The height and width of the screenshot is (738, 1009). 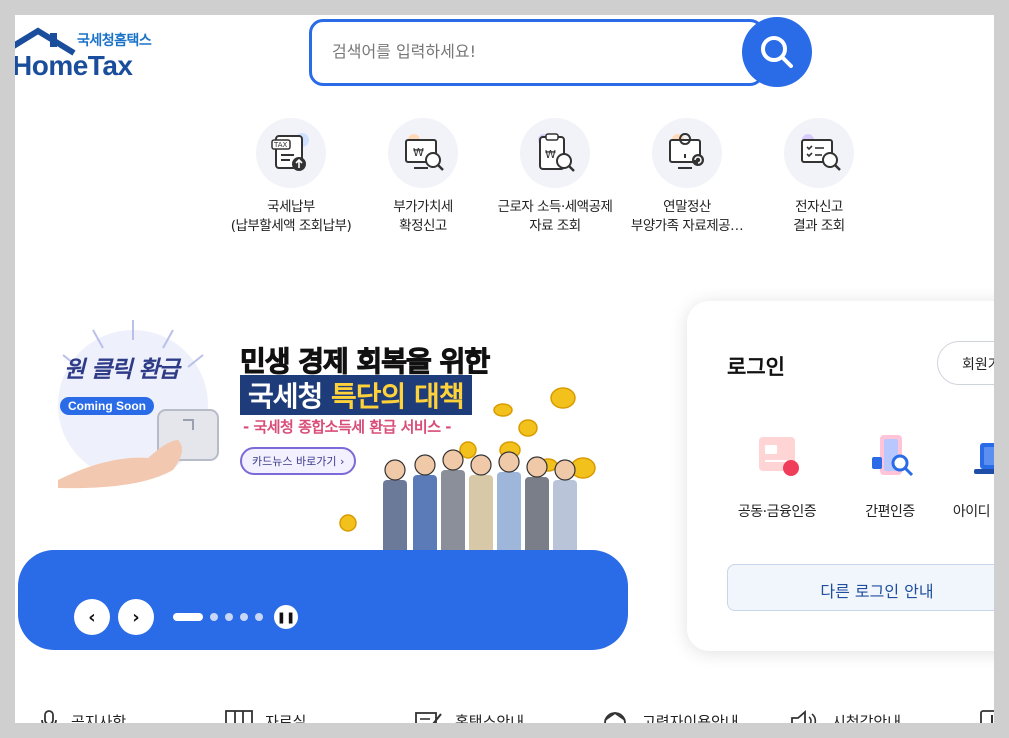 What do you see at coordinates (423, 216) in the screenshot?
I see `quick-item-label: 부가가치세 확정신고` at bounding box center [423, 216].